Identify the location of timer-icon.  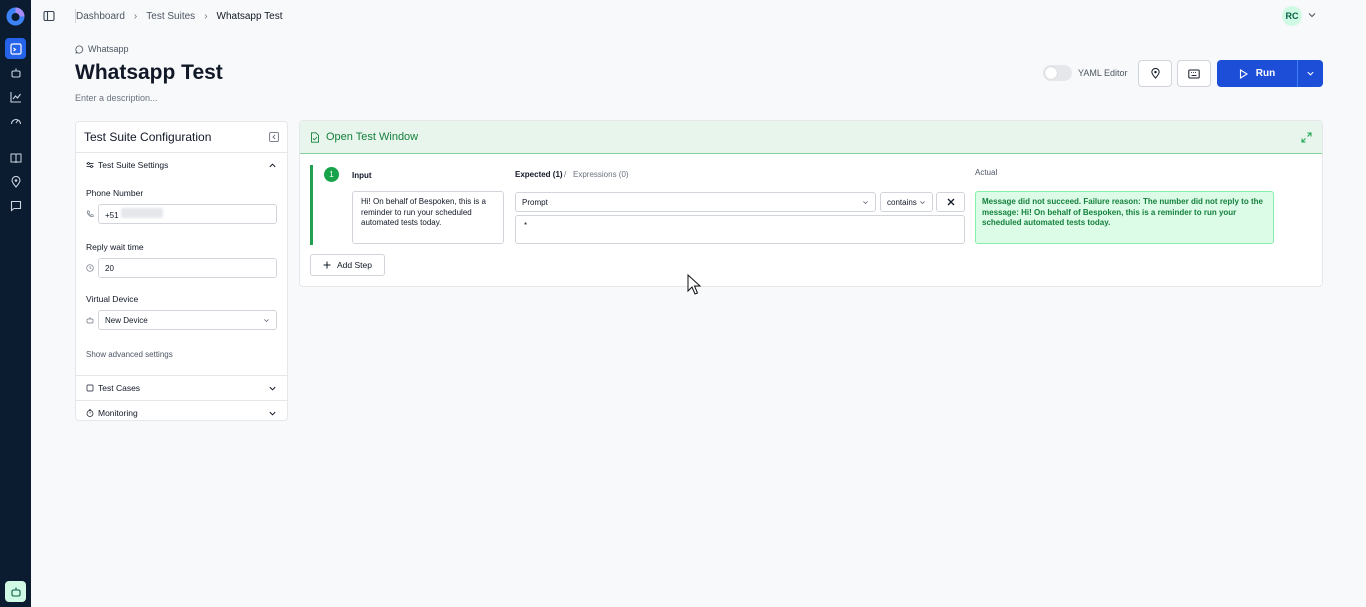
(90, 413).